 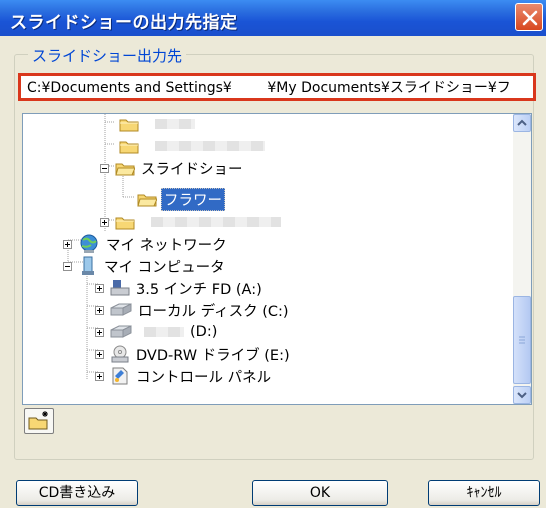 I want to click on tree-node: DVD-RW ドライブ (E:), so click(x=193, y=354).